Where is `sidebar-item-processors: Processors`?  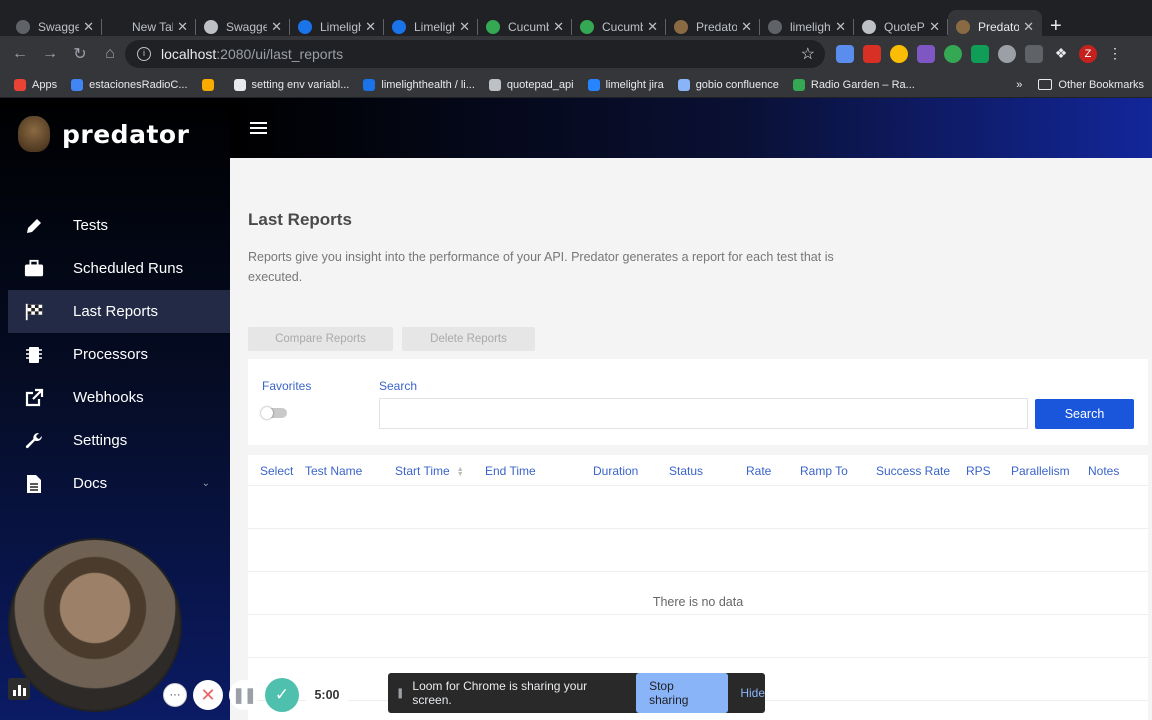
sidebar-item-processors: Processors is located at coordinates (119, 354).